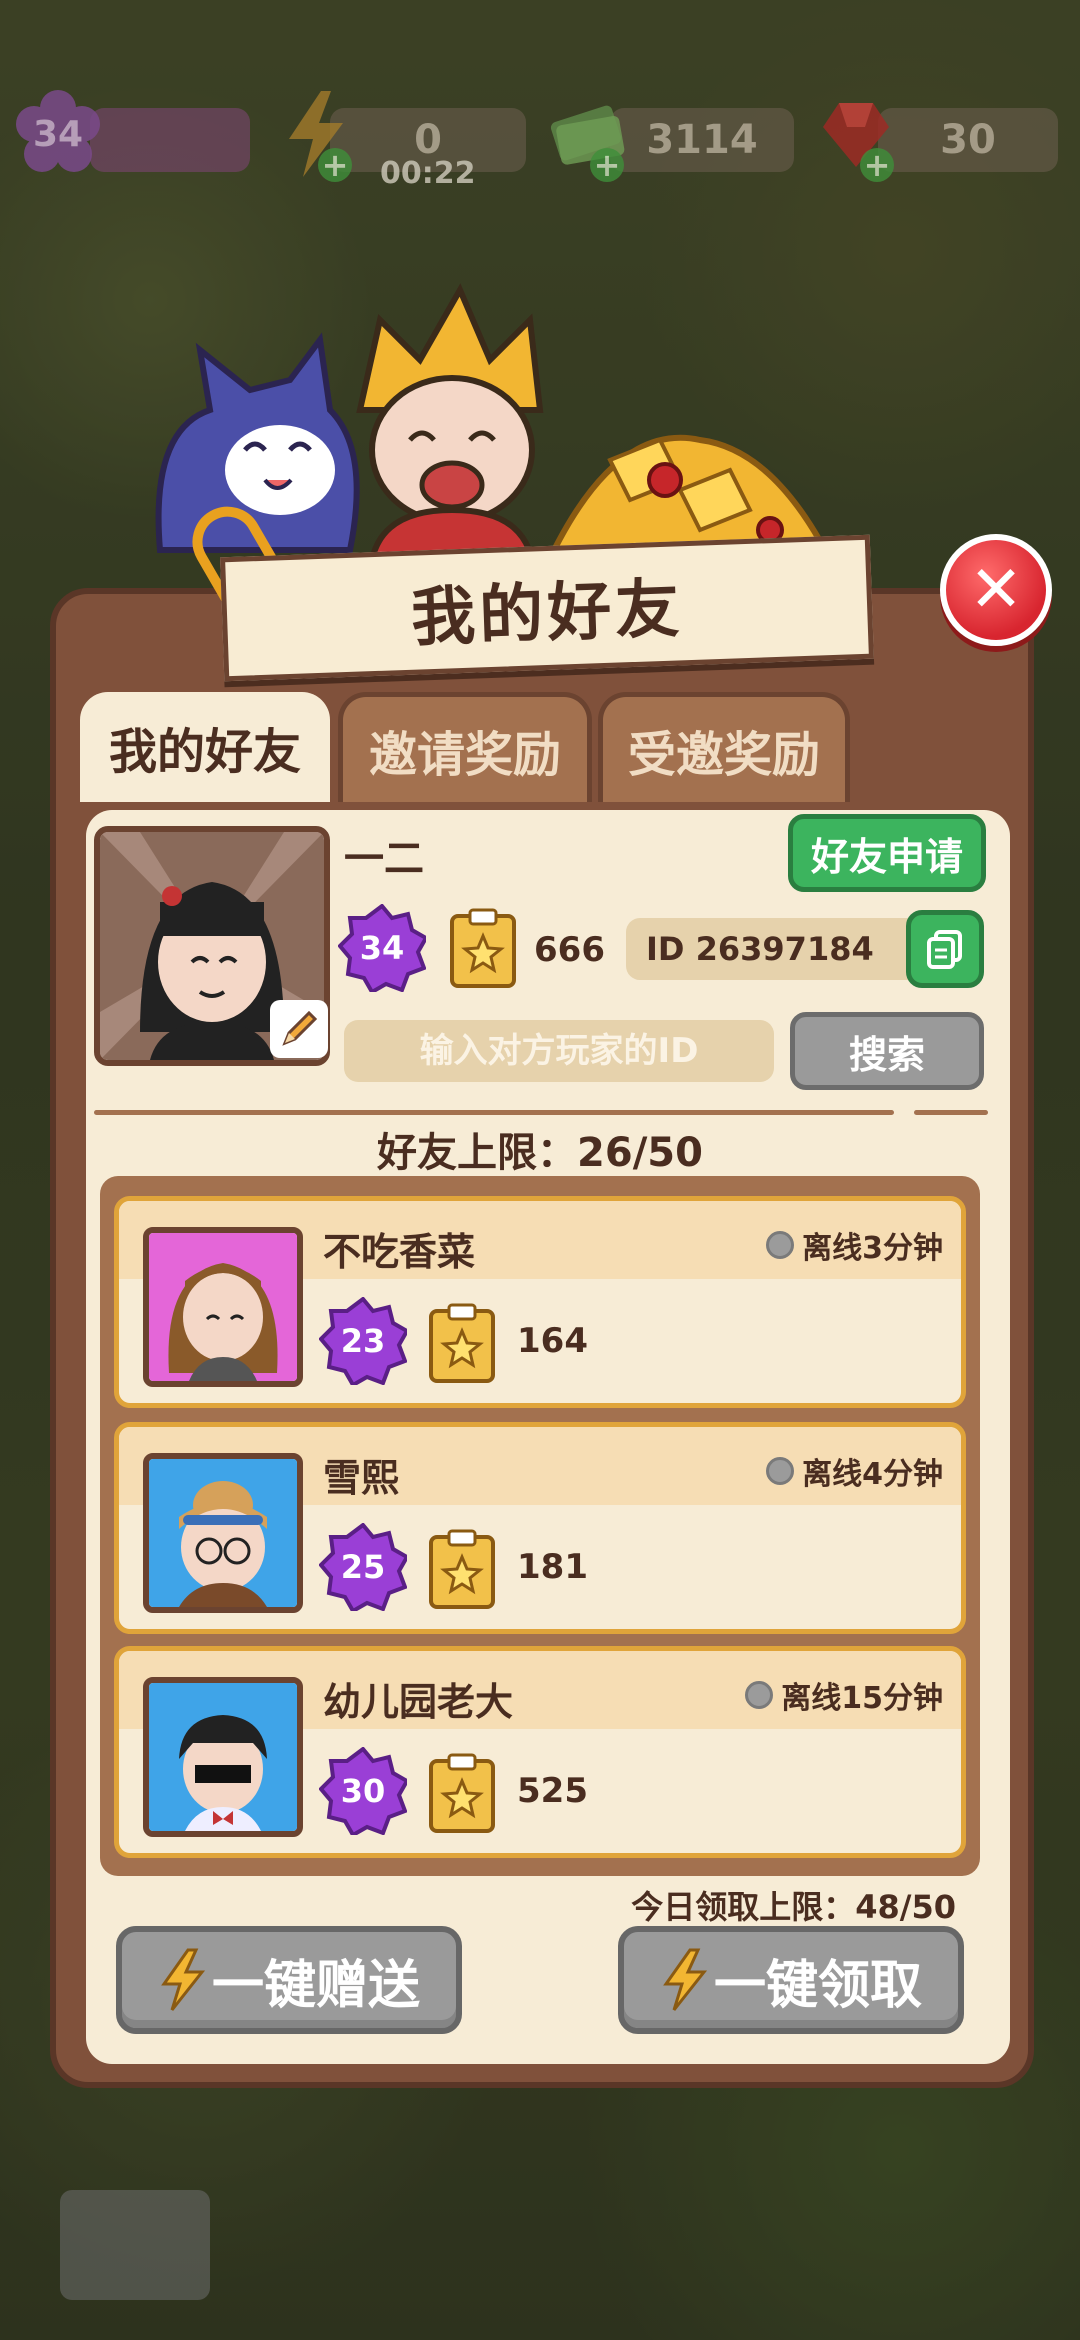 The height and width of the screenshot is (2340, 1080). Describe the element at coordinates (135, 2245) in the screenshot. I see `camera-decoration` at that location.